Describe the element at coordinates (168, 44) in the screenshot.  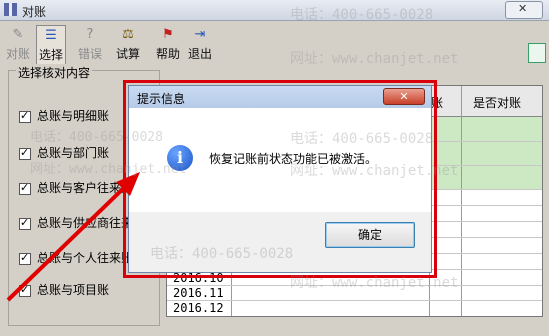
I see `help-button: ⚑ 帮助` at that location.